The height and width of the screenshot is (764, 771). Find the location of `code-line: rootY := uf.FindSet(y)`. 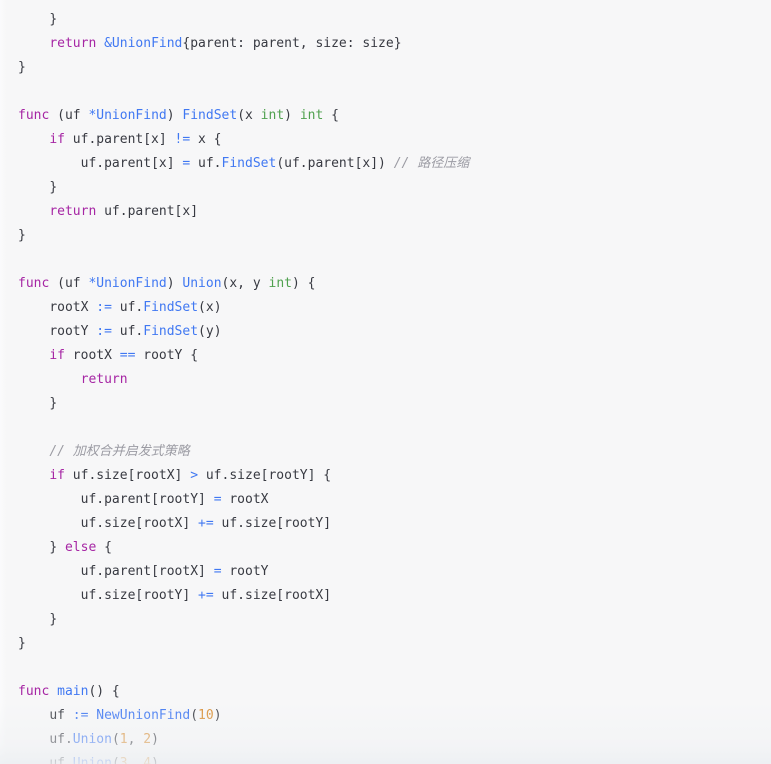

code-line: rootY := uf.FindSet(y) is located at coordinates (385, 332).